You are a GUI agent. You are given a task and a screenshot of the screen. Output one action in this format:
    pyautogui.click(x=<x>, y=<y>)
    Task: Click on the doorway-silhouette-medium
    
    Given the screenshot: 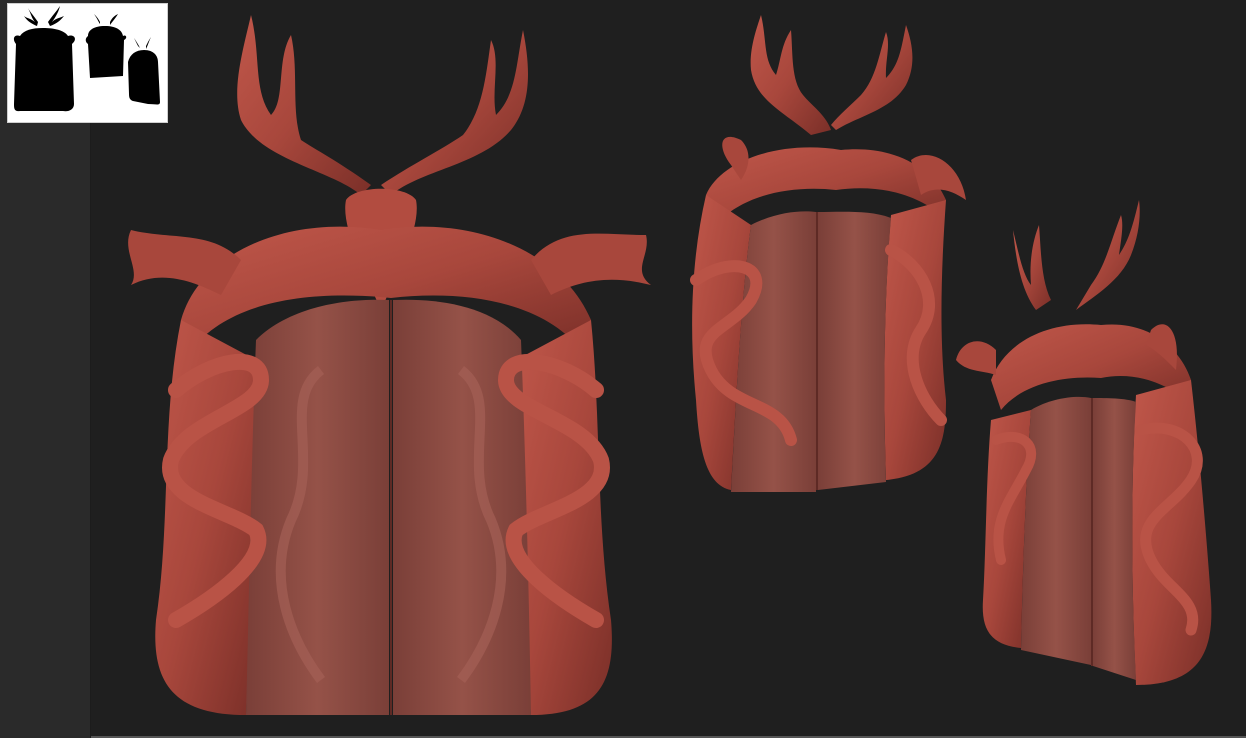 What is the action you would take?
    pyautogui.click(x=106, y=46)
    